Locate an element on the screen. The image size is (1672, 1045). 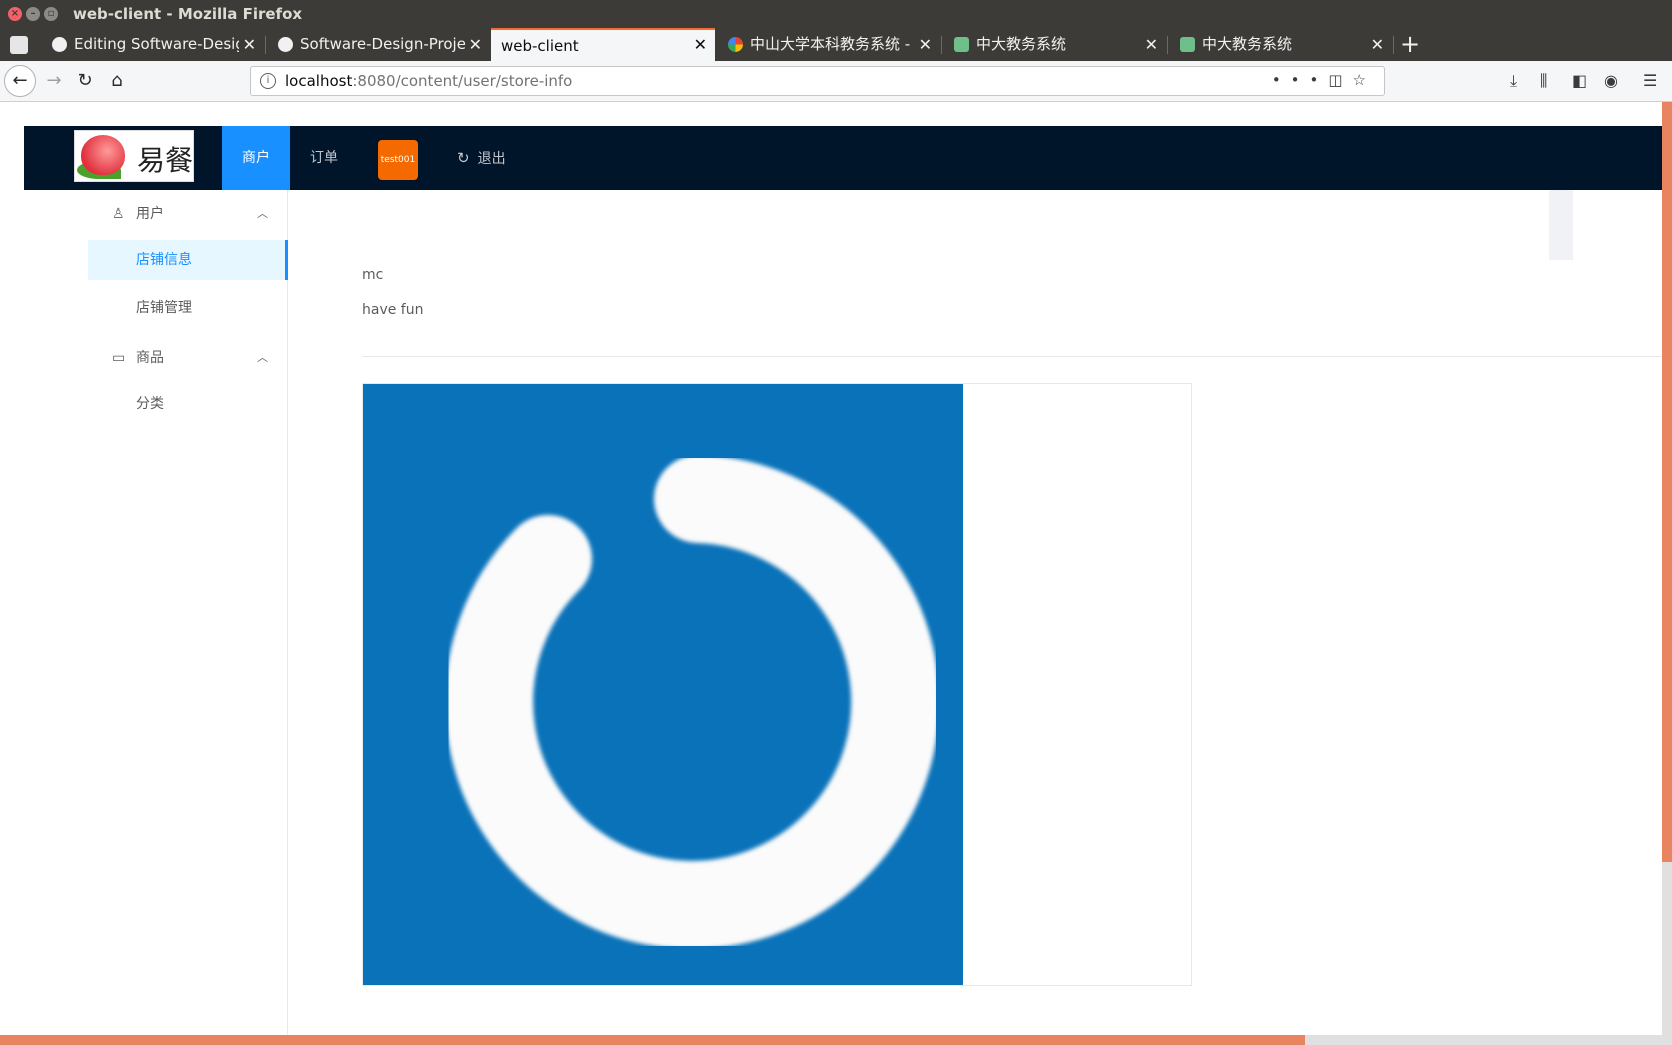
horizontal-scrollbar-thumb is located at coordinates (652, 1040).